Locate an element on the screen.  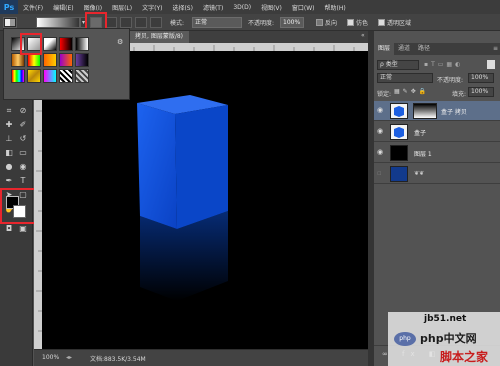
transparency-label: 透明区域 is located at coordinates (399, 23).